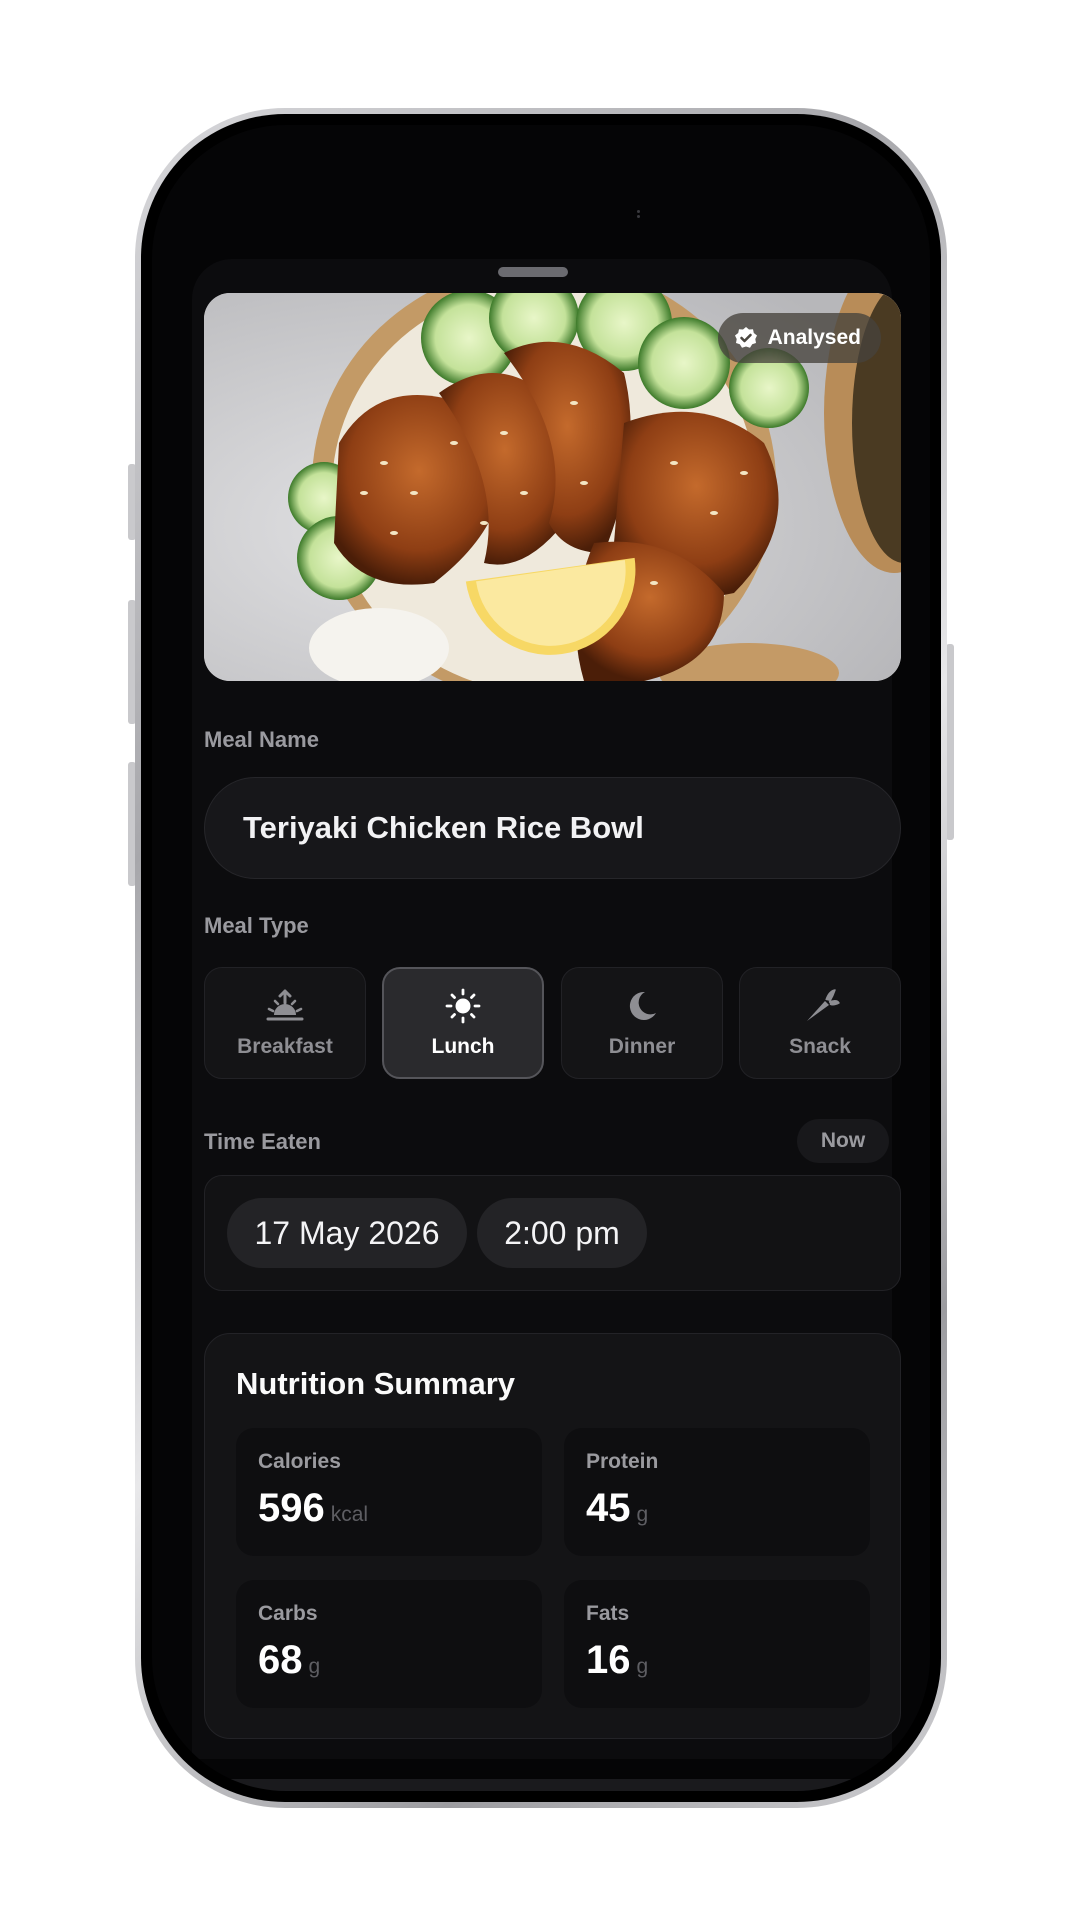  I want to click on carbs-unit: g, so click(314, 1666).